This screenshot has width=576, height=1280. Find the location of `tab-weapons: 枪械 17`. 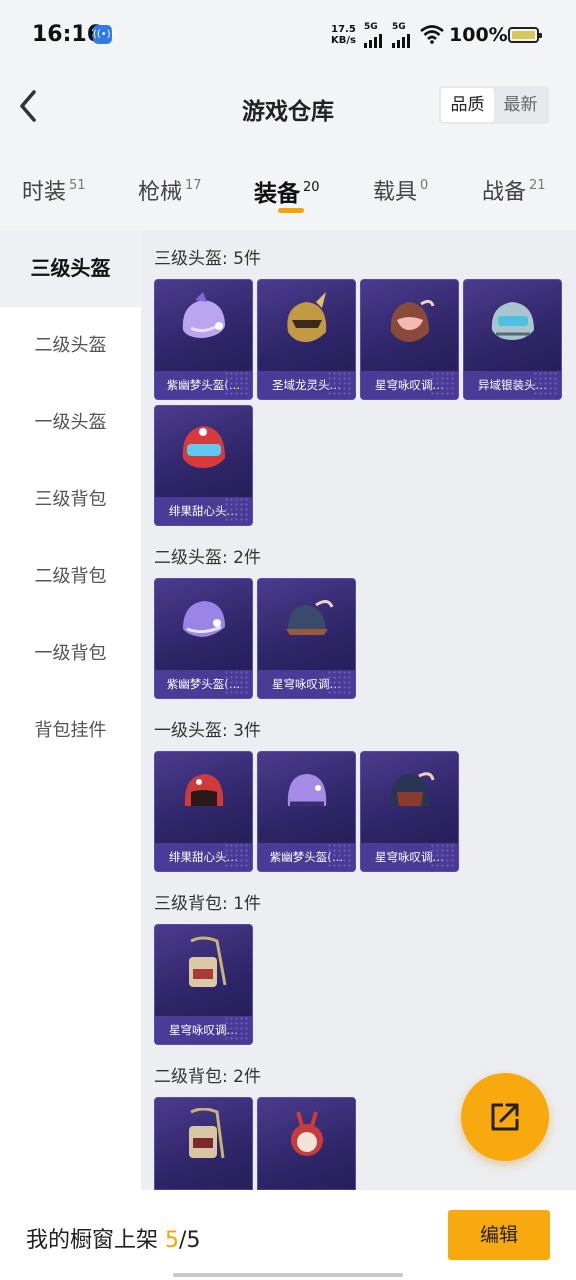

tab-weapons: 枪械 17 is located at coordinates (170, 190).